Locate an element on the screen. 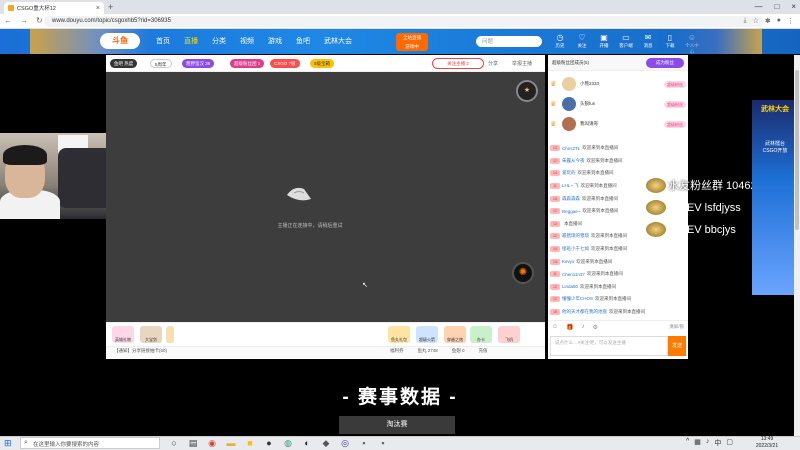 The width and height of the screenshot is (800, 450). taskbar-search-input: ⌕ 在这里输入你要搜索的内容 is located at coordinates (90, 443).